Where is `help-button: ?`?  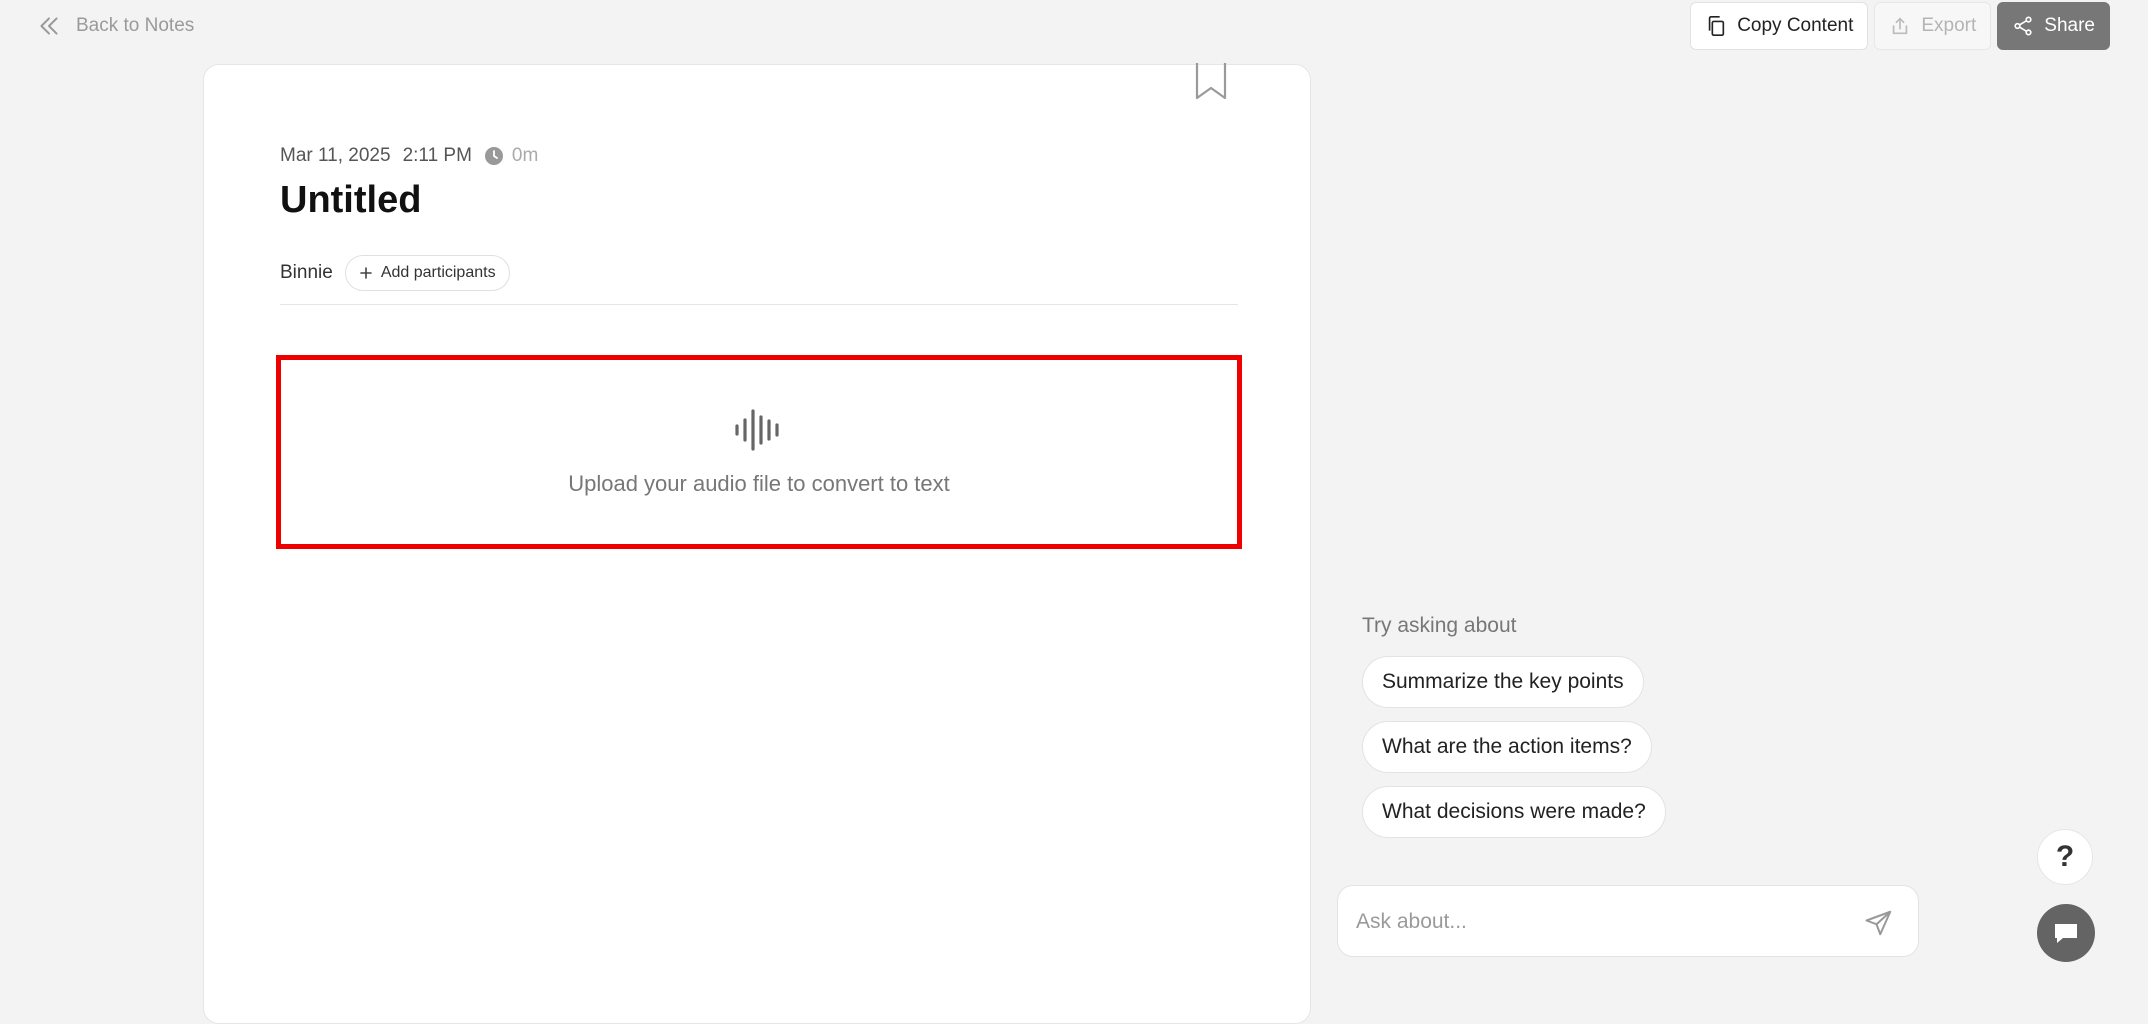
help-button: ? is located at coordinates (2065, 857).